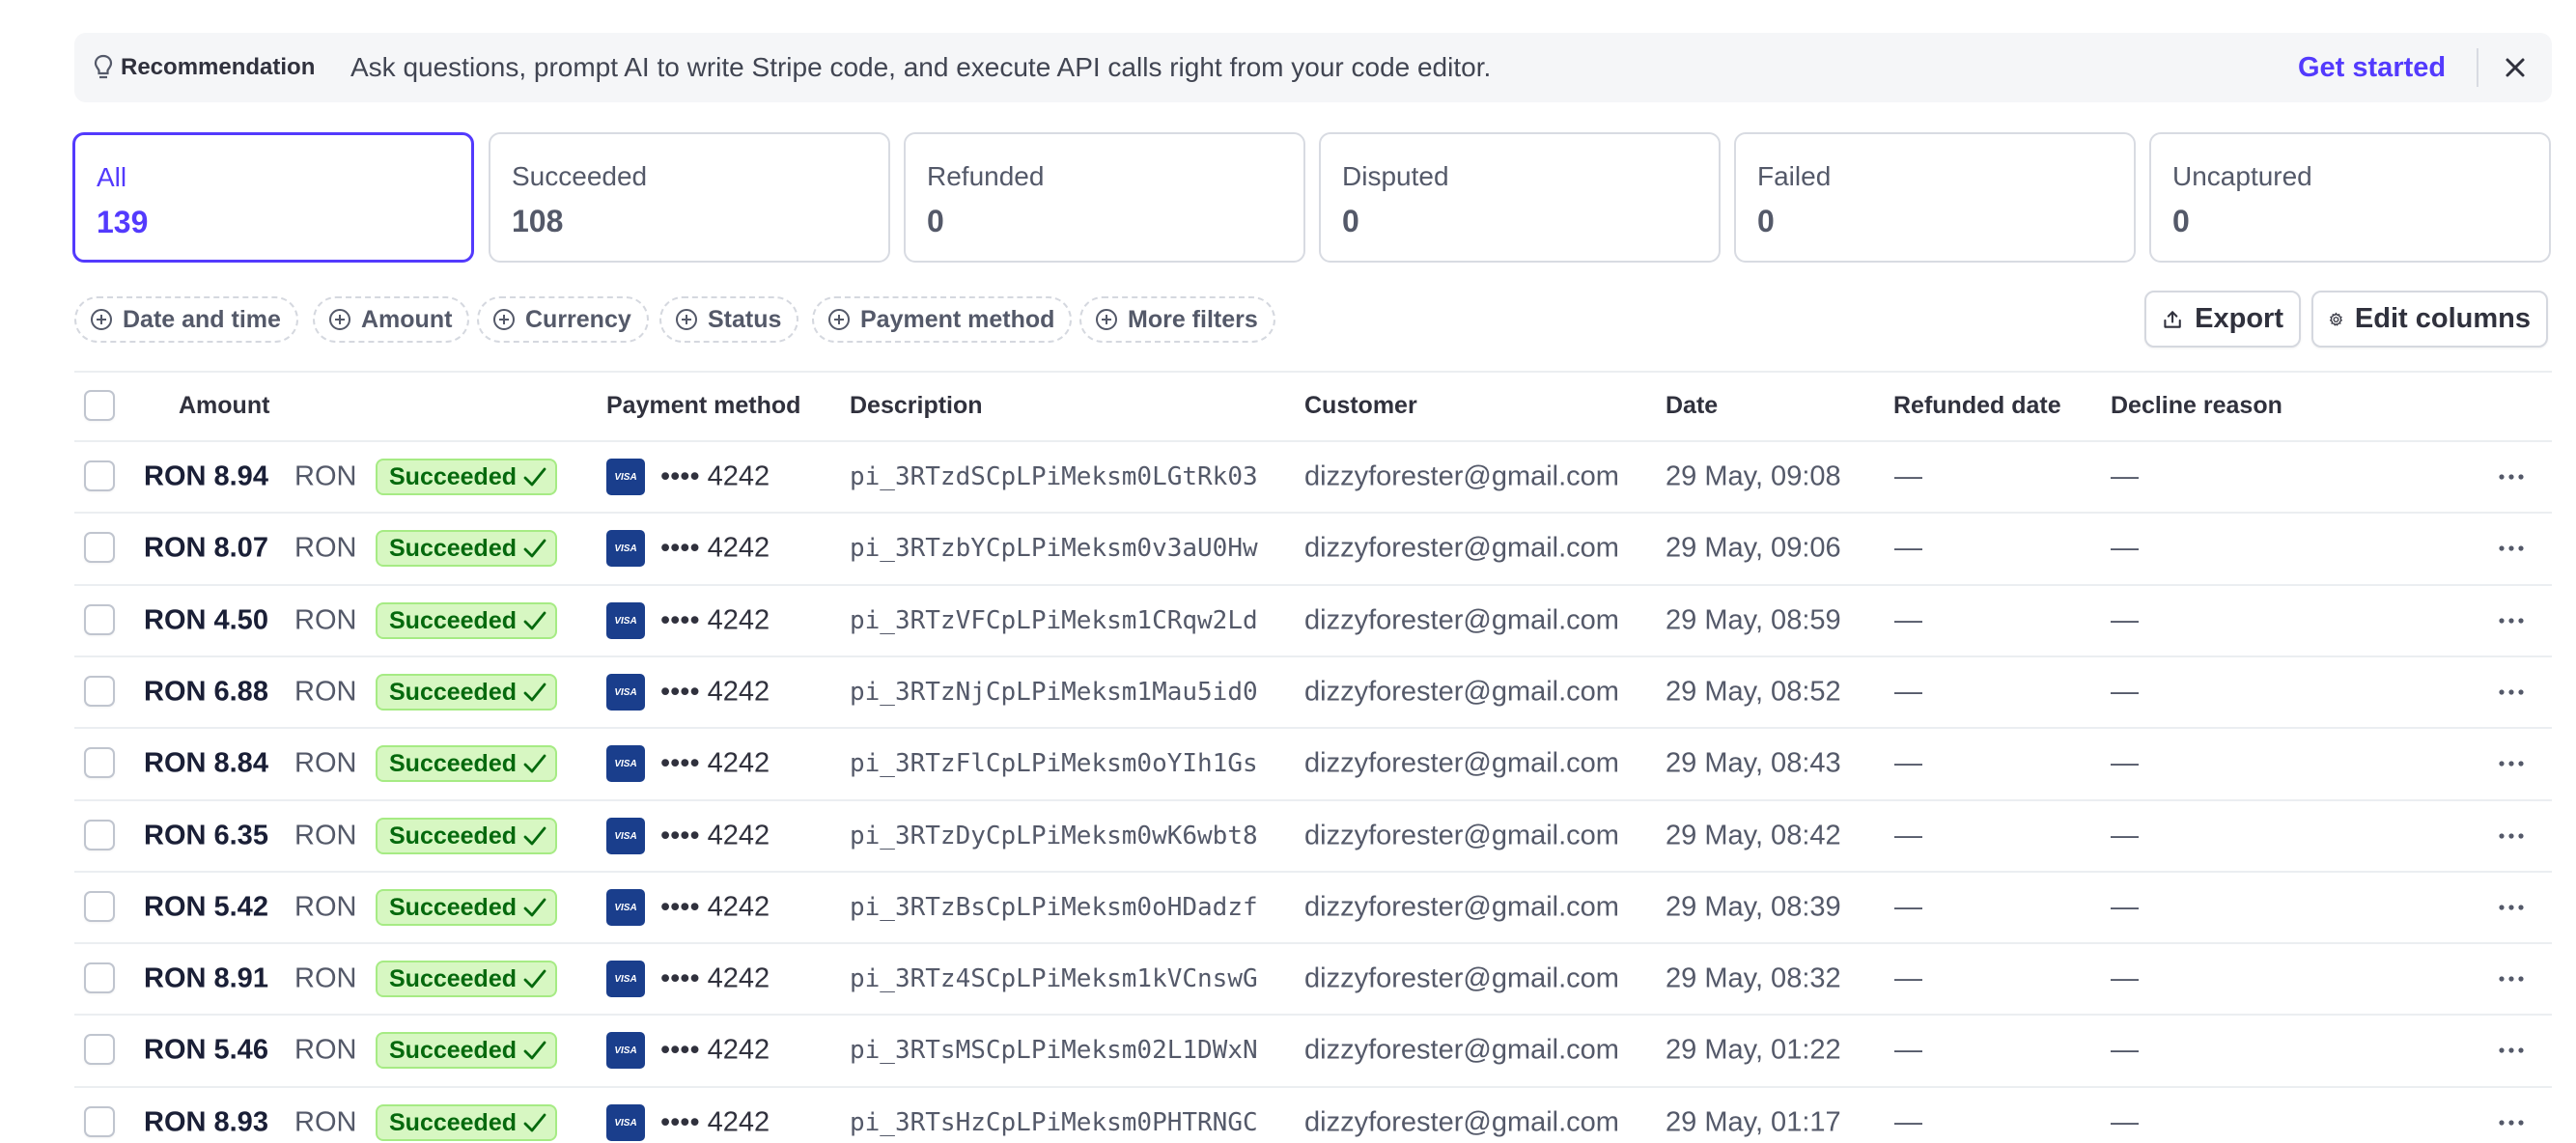 The width and height of the screenshot is (2576, 1143). I want to click on description: pi_3RTzDyCpLPiMeksm0wK6wbt8, so click(1054, 836).